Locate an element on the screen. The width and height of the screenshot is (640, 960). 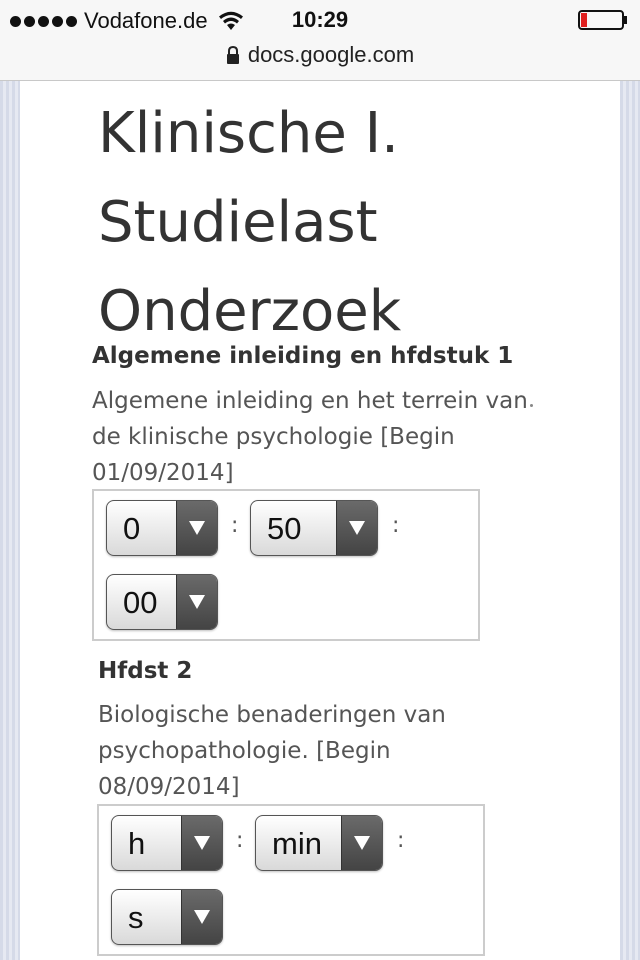
description-line: psychopathologie. [Begin is located at coordinates (244, 751).